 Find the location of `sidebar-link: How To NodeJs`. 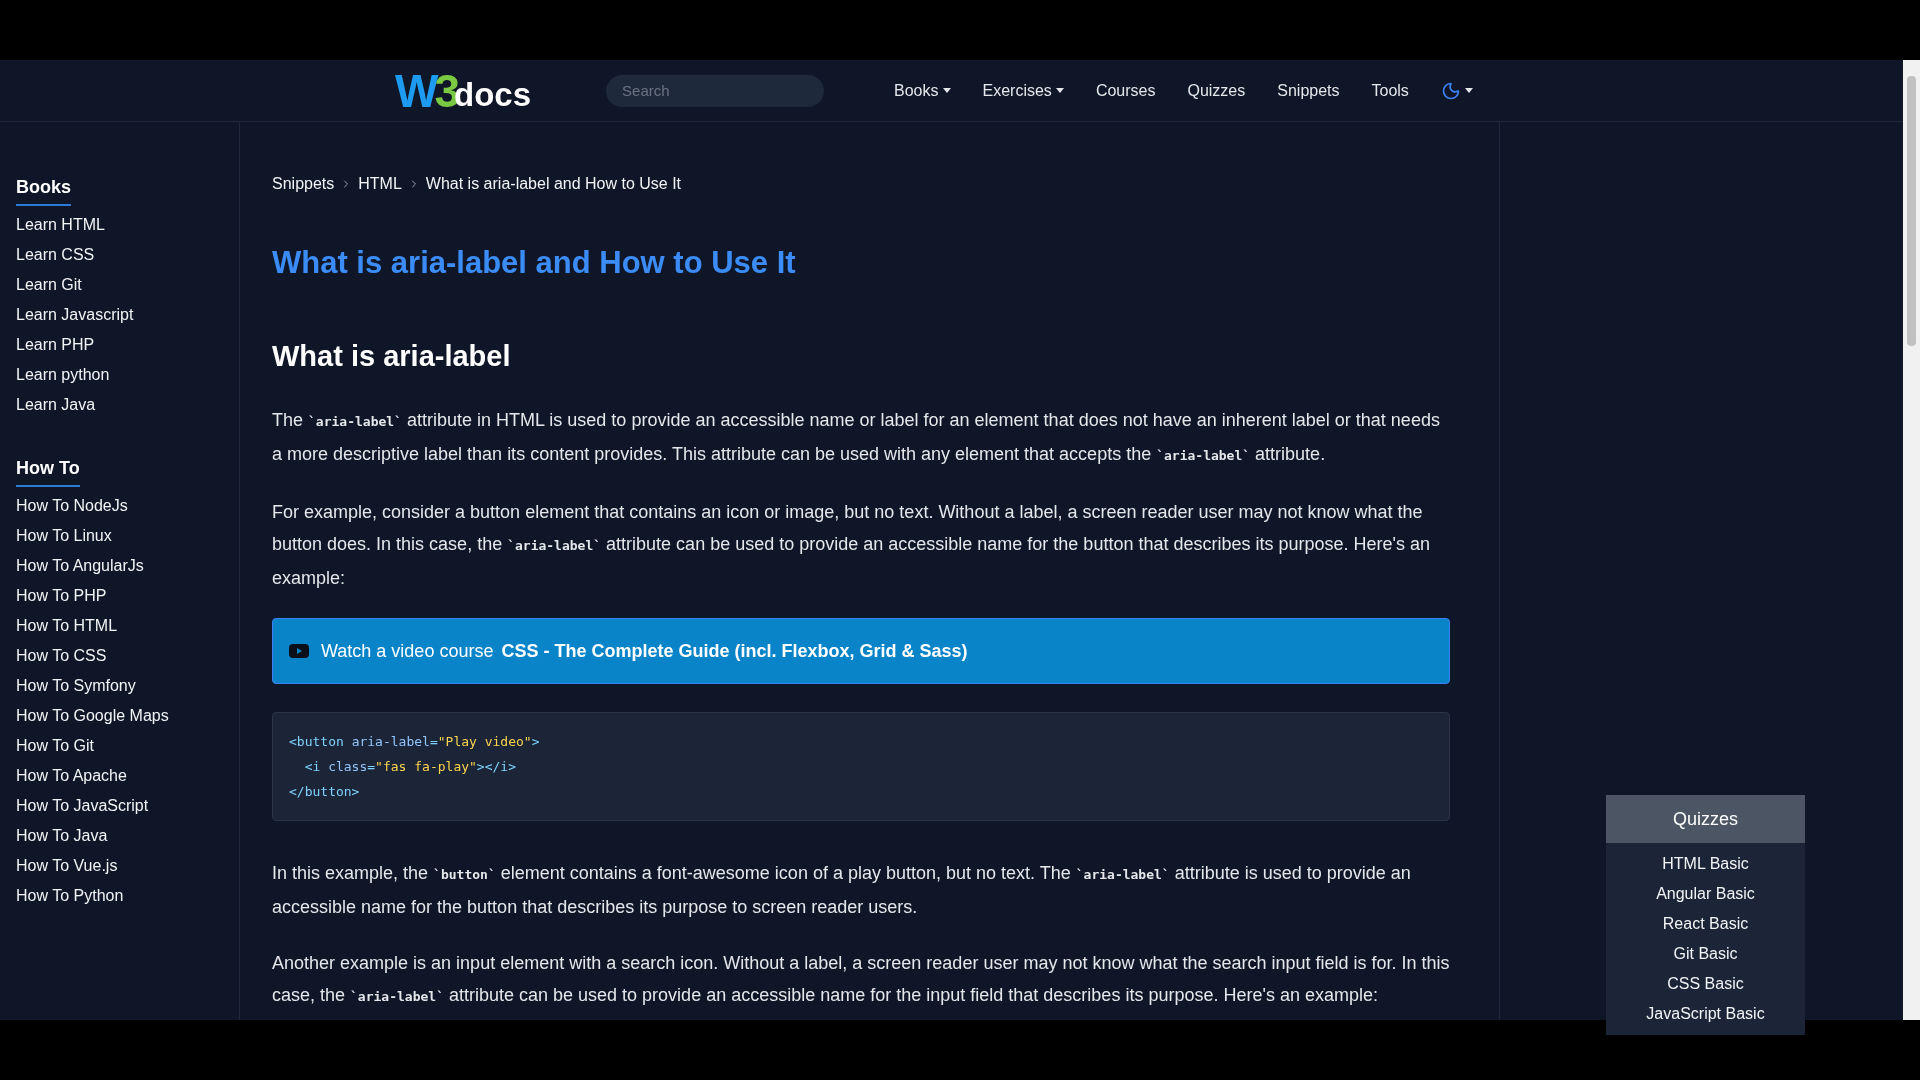

sidebar-link: How To NodeJs is located at coordinates (72, 506).